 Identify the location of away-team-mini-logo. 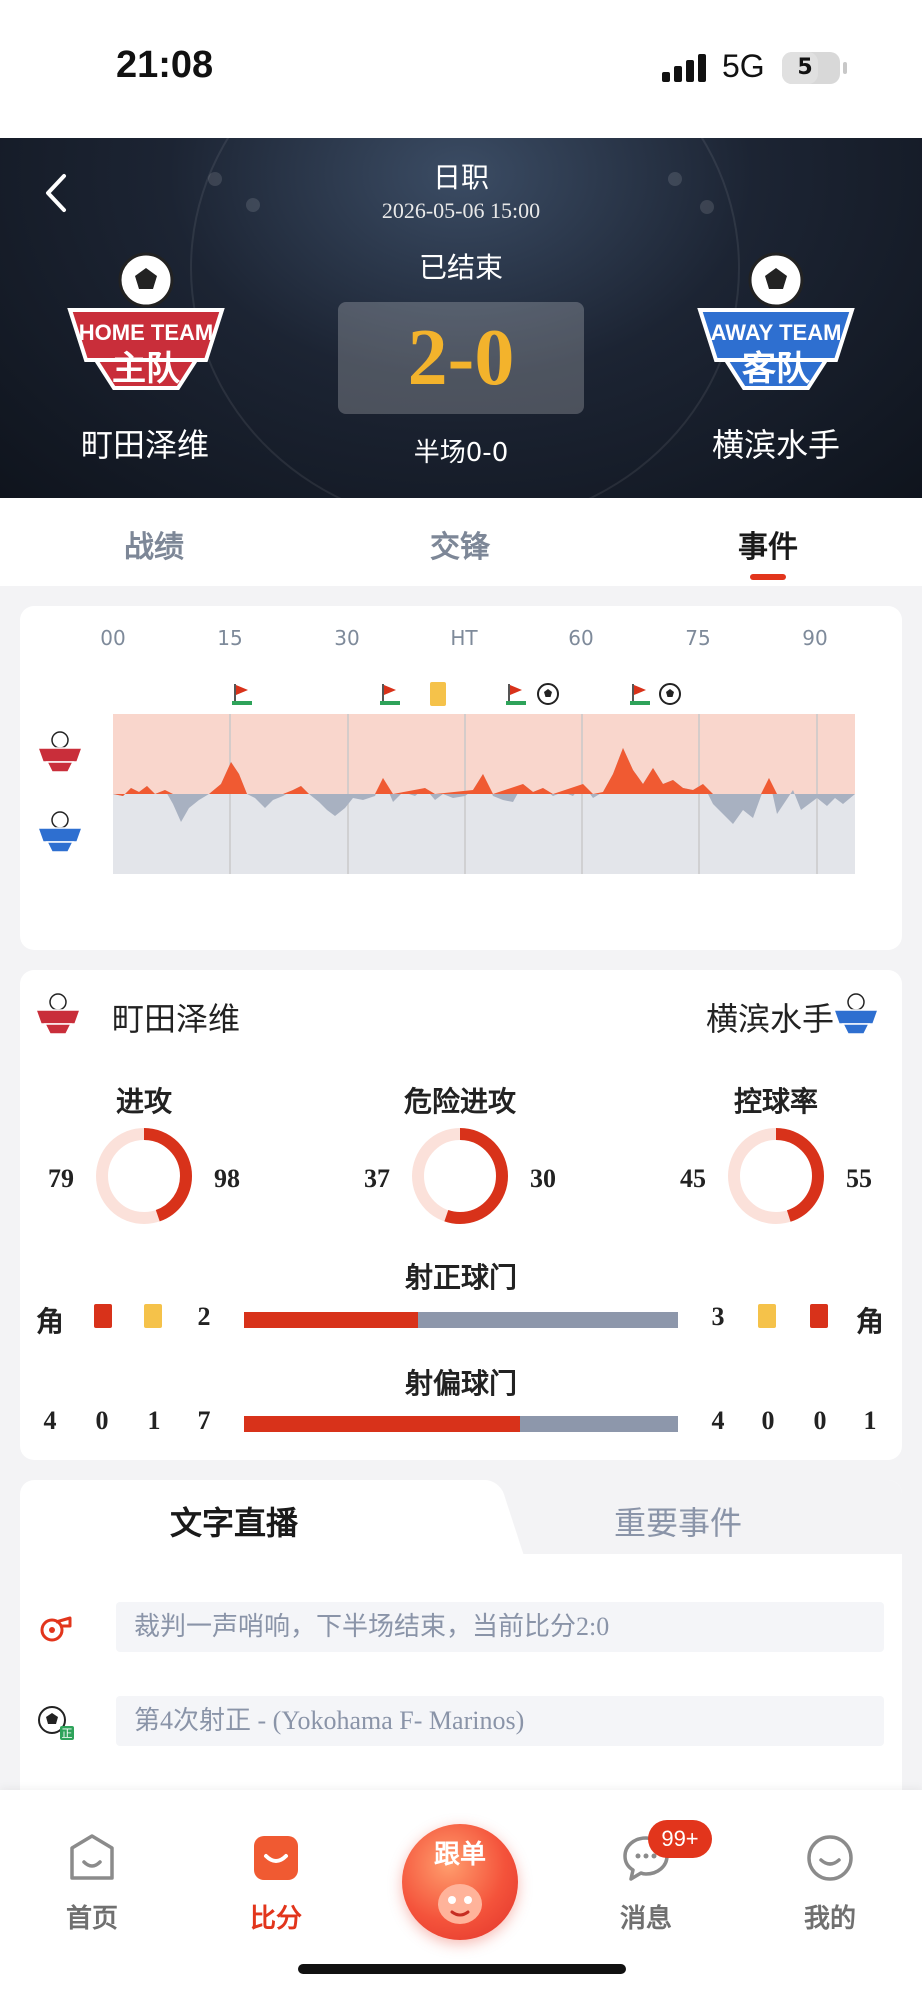
(60, 832).